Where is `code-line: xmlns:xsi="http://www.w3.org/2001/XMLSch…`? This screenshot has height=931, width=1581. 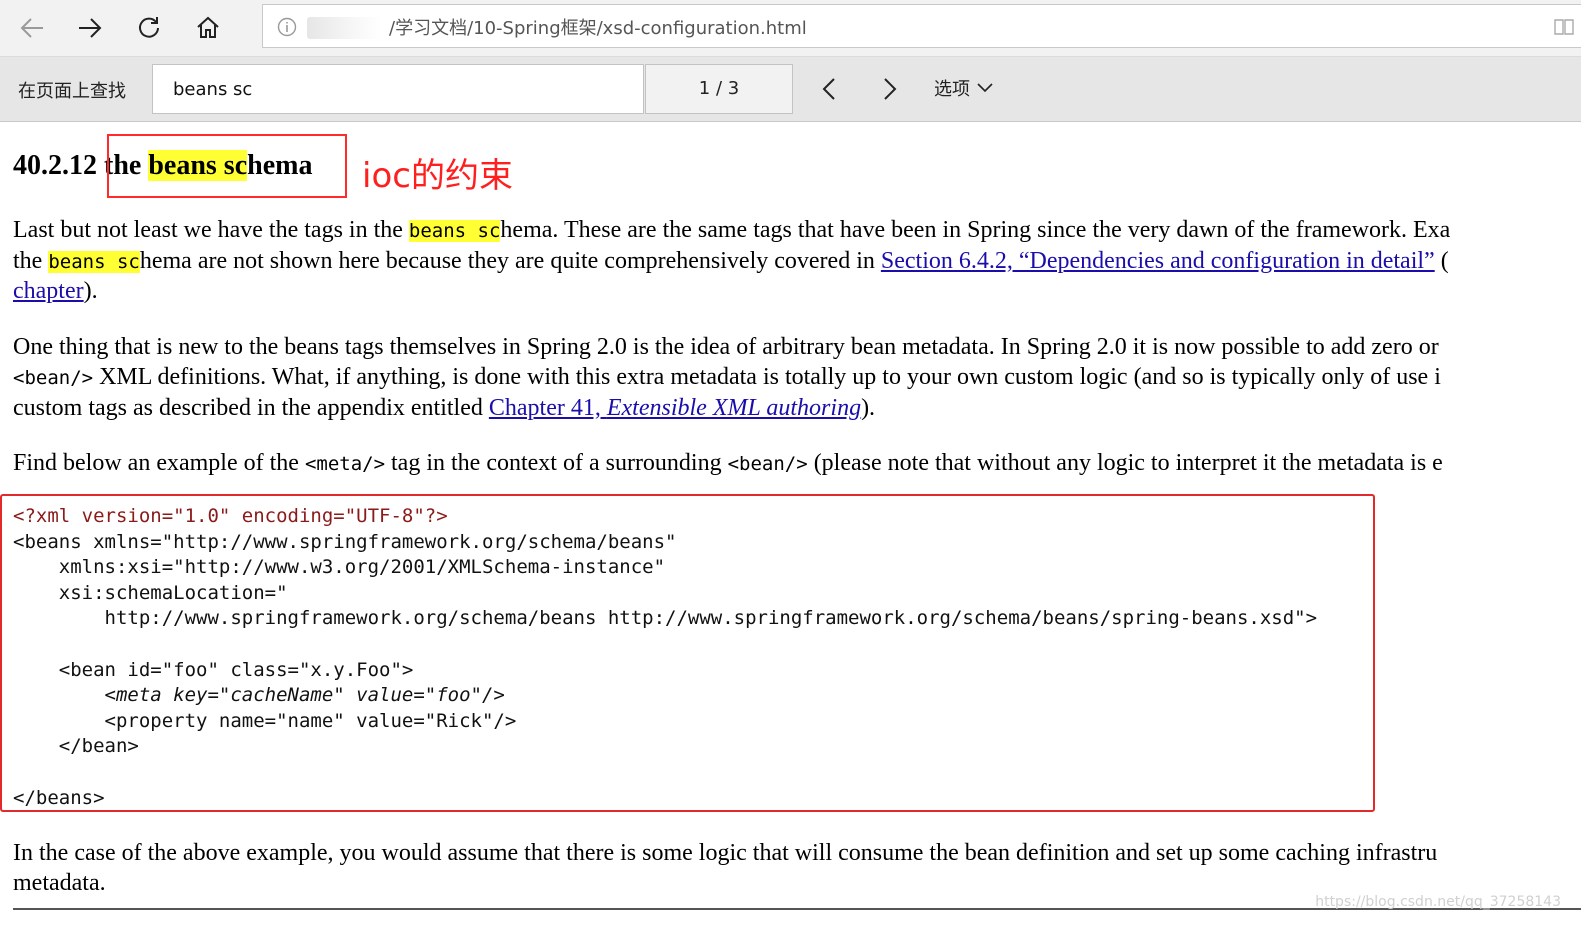 code-line: xmlns:xsi="http://www.w3.org/2001/XMLSch… is located at coordinates (339, 567).